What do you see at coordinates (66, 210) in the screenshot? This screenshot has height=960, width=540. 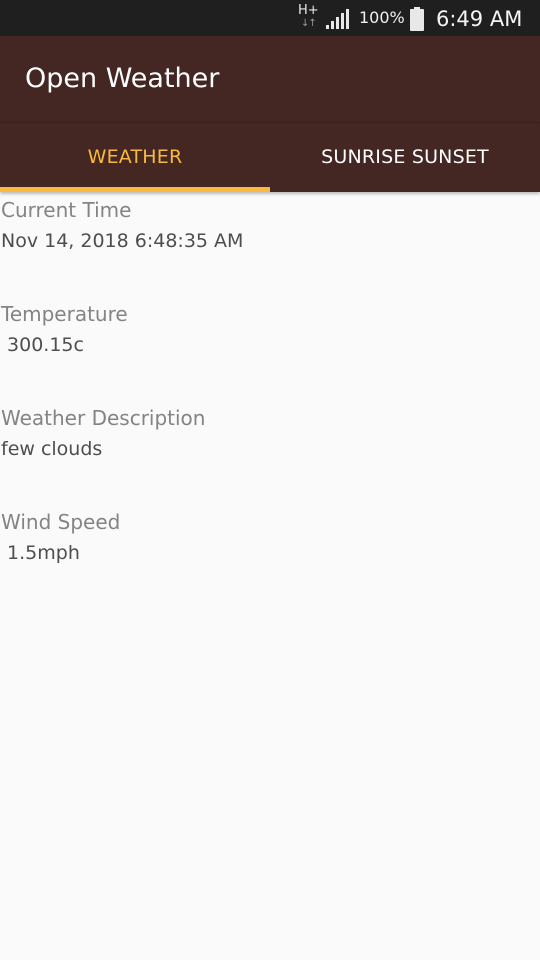 I see `current-time-label: Current Time` at bounding box center [66, 210].